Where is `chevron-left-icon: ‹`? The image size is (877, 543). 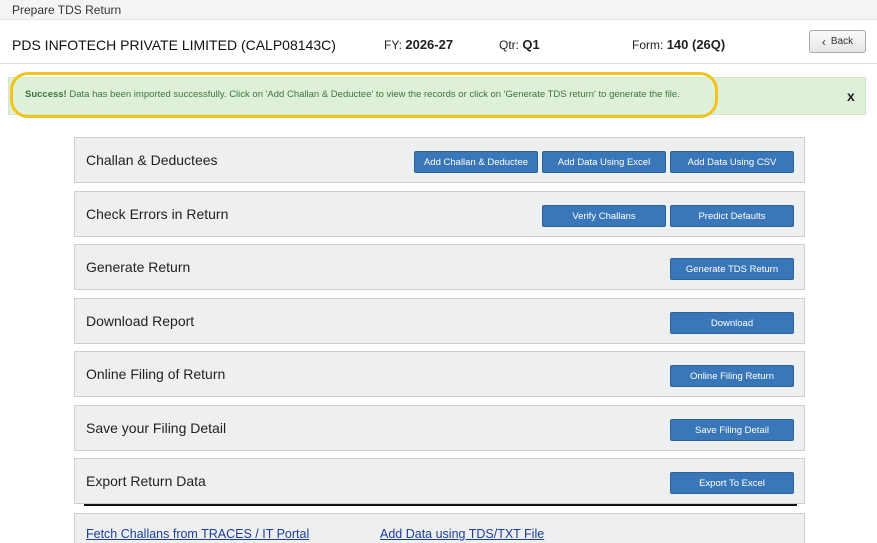
chevron-left-icon: ‹ is located at coordinates (823, 41).